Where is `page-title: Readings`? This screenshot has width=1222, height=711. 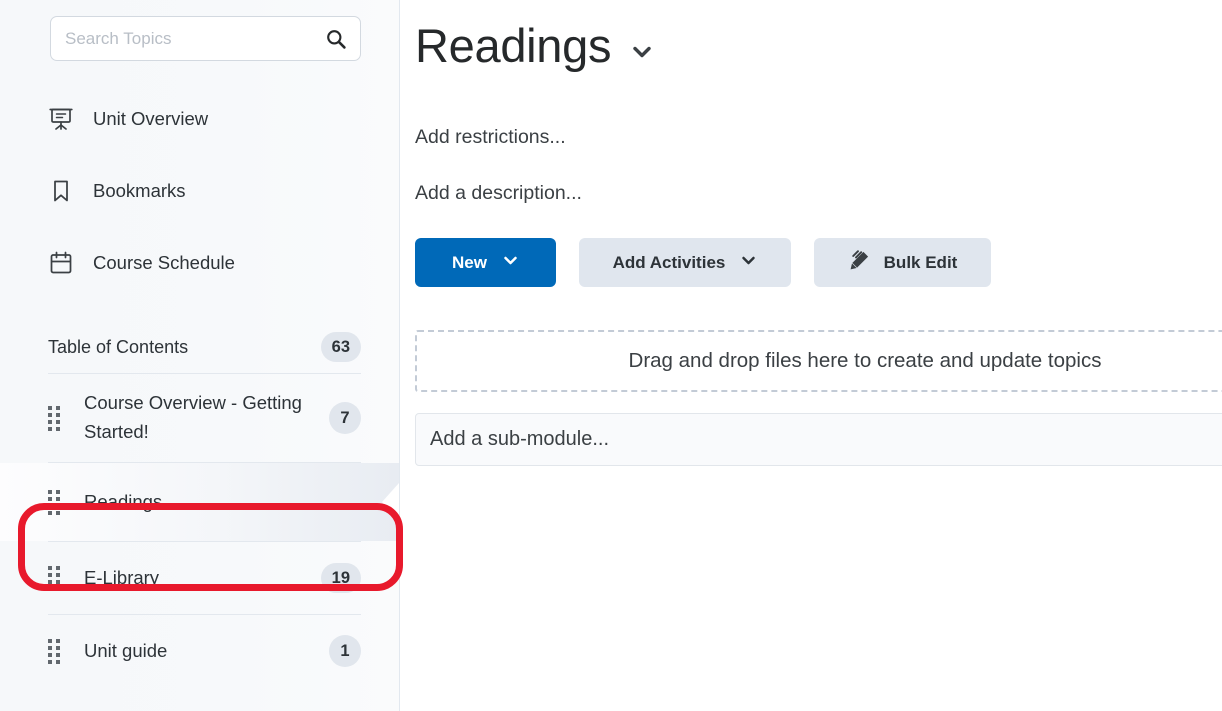 page-title: Readings is located at coordinates (513, 45).